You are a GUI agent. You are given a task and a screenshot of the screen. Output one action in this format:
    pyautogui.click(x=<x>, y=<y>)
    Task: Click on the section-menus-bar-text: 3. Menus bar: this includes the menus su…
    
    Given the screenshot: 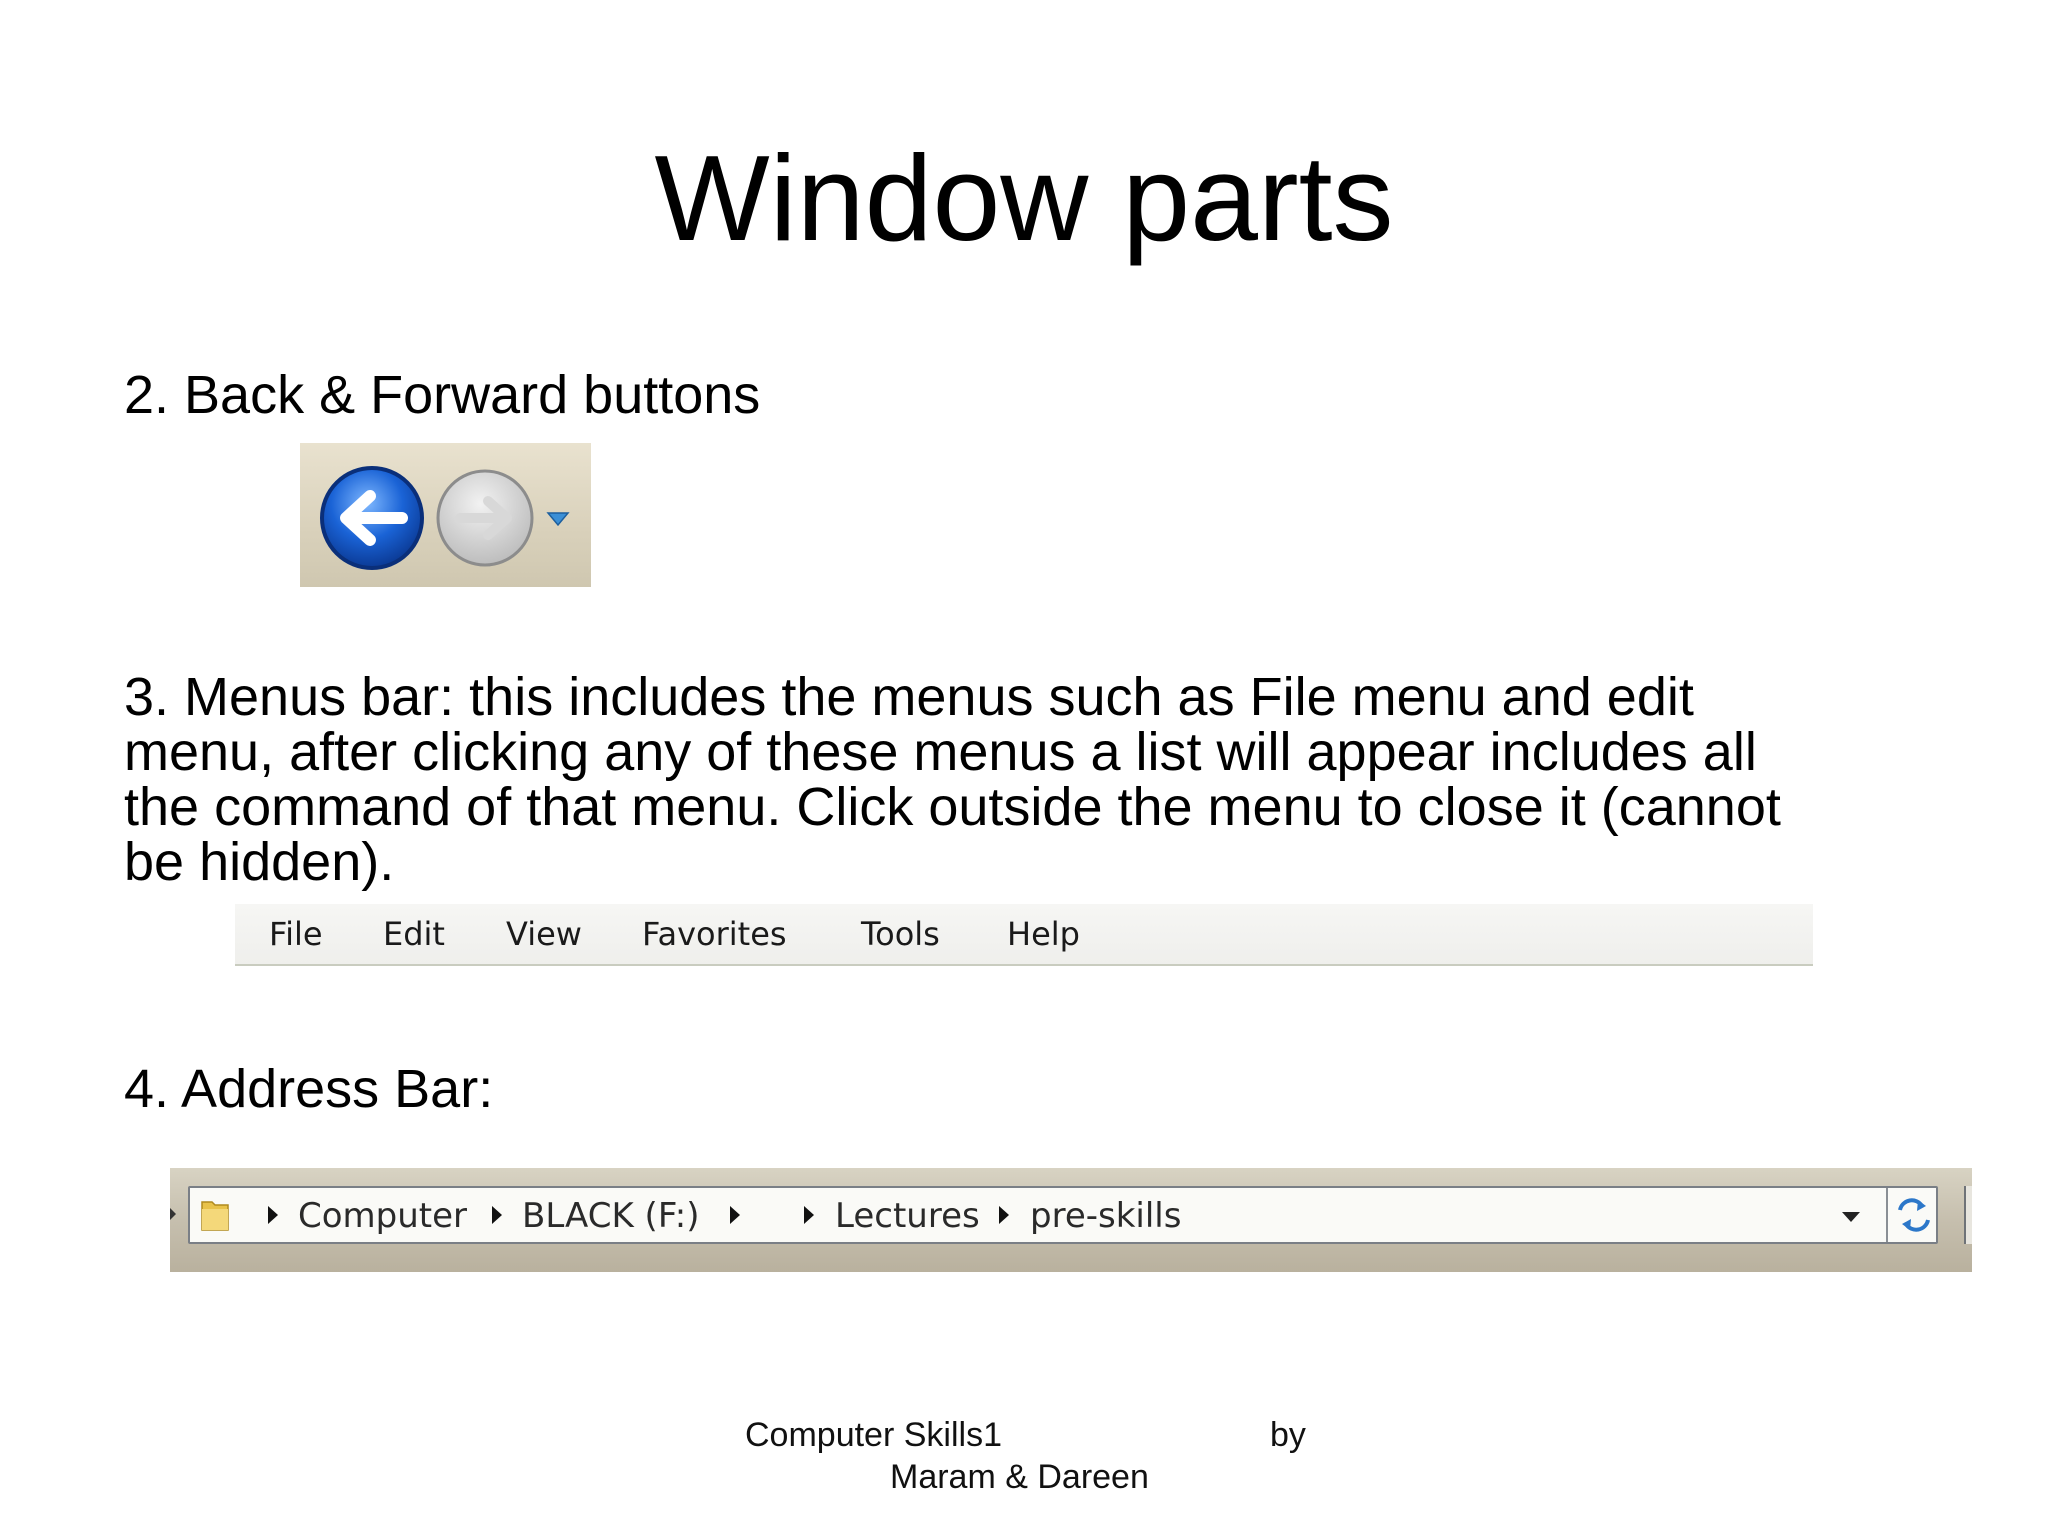 What is the action you would take?
    pyautogui.click(x=1064, y=780)
    